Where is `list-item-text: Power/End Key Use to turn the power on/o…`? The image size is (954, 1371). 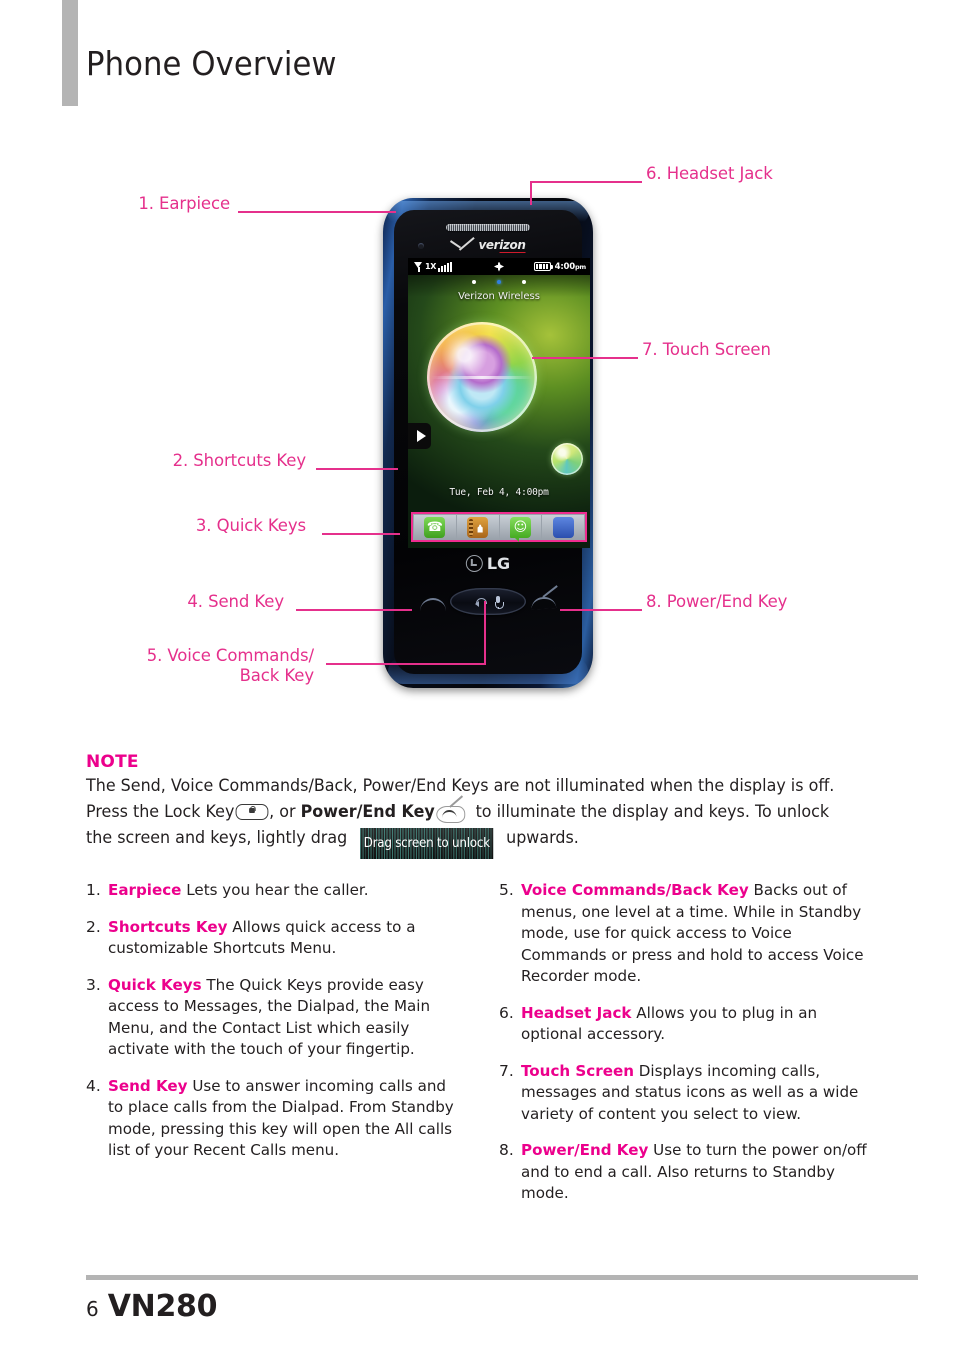
list-item-text: Power/End Key Use to turn the power on/o… is located at coordinates (694, 1172).